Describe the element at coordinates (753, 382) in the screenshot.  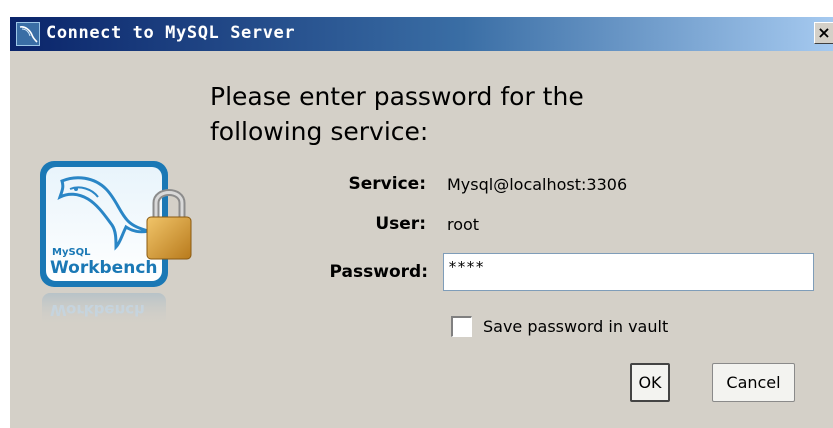
I see `cancel-button: Cancel` at that location.